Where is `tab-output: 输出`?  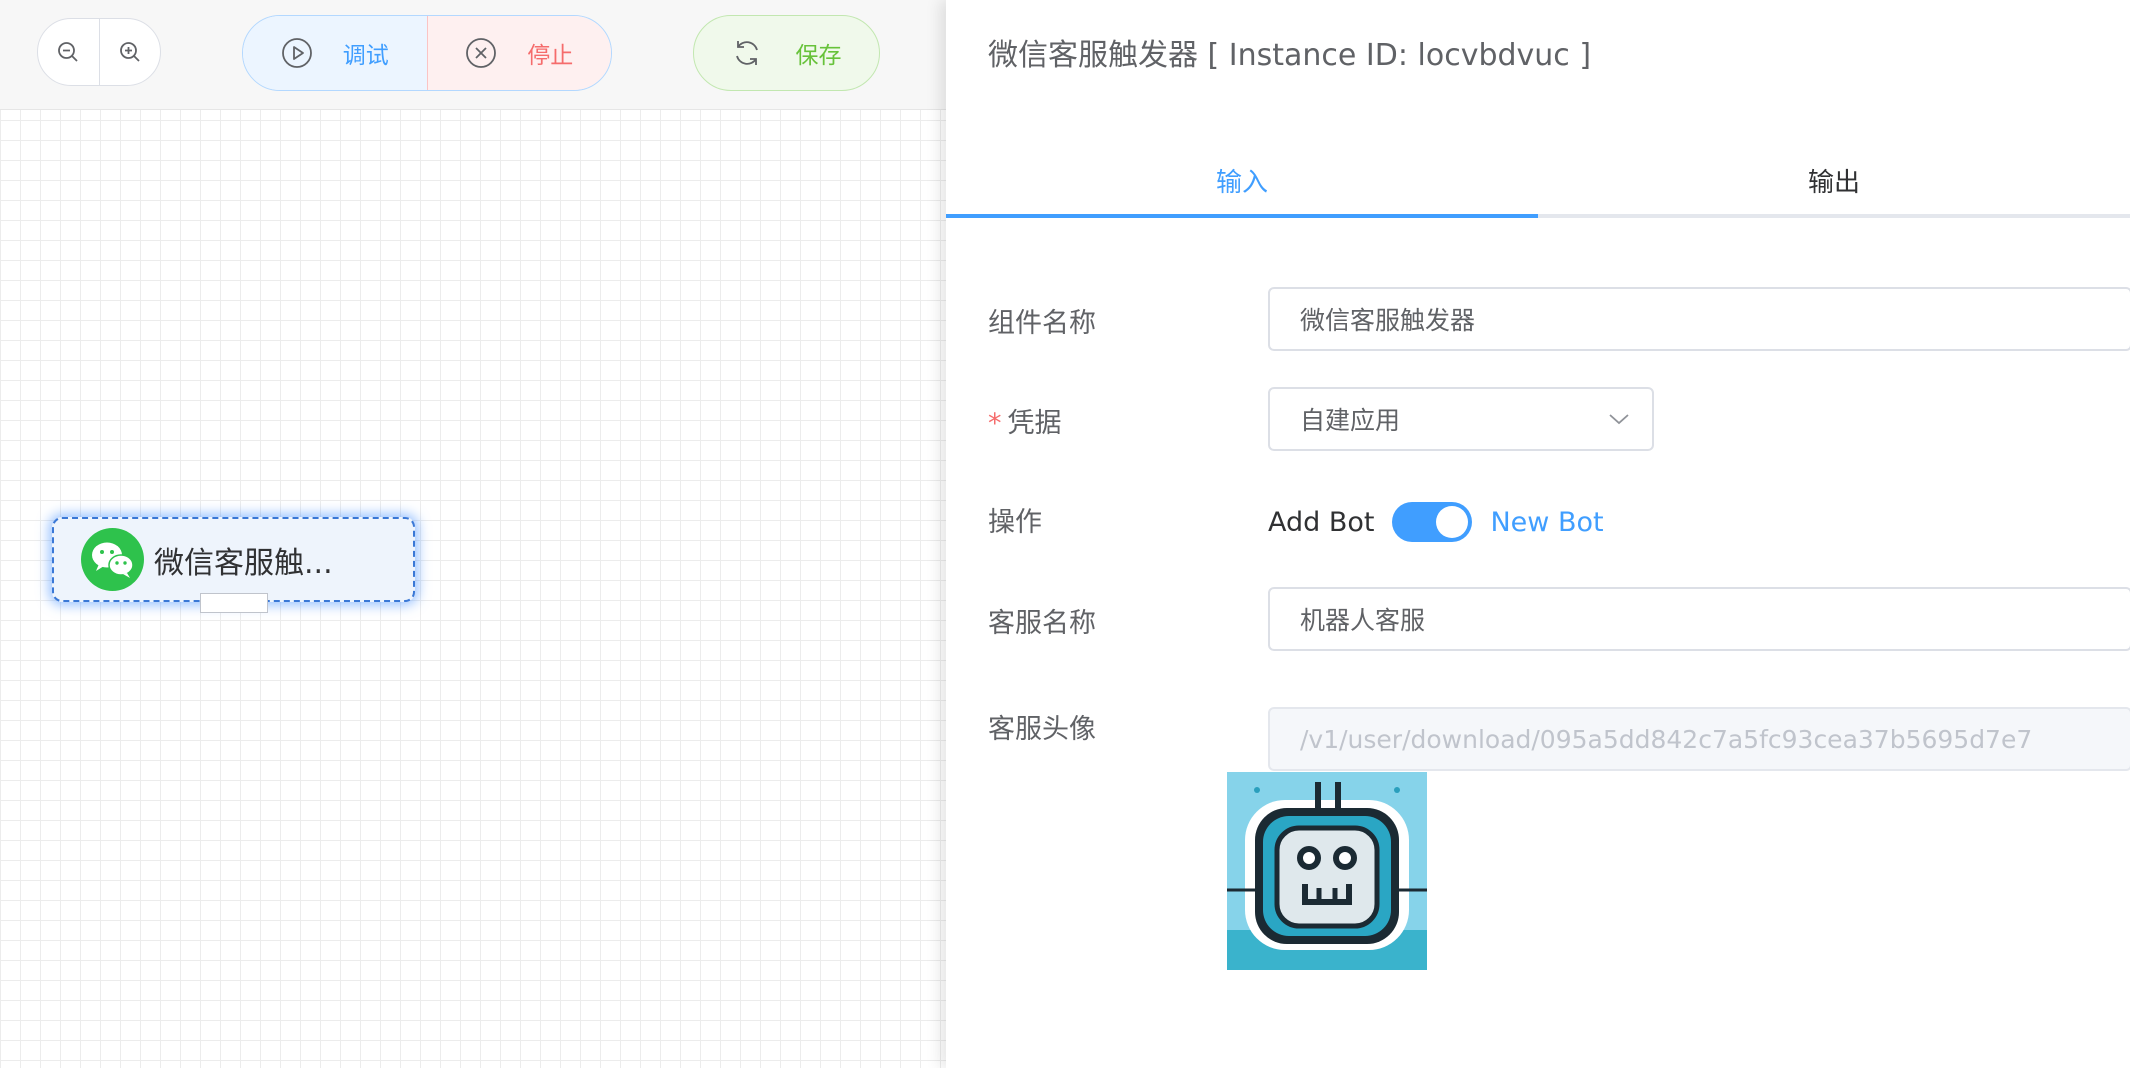 tab-output: 输出 is located at coordinates (1834, 180).